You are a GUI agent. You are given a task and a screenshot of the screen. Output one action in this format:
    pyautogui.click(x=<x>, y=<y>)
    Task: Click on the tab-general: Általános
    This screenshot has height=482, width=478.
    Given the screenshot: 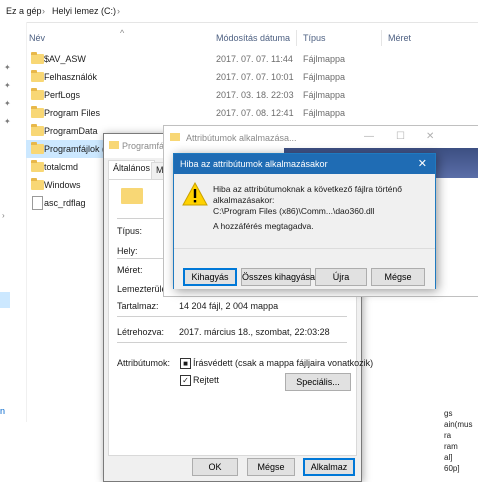 What is the action you would take?
    pyautogui.click(x=132, y=170)
    